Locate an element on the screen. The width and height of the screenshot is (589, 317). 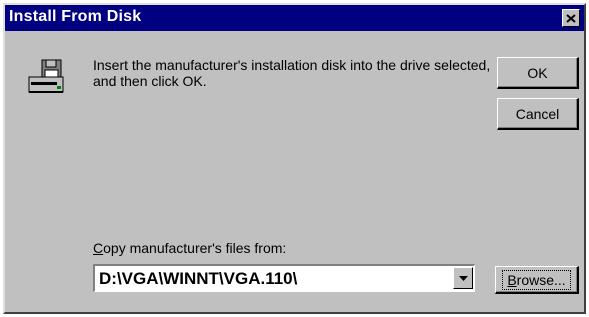
floppy-drive-icon is located at coordinates (46, 76).